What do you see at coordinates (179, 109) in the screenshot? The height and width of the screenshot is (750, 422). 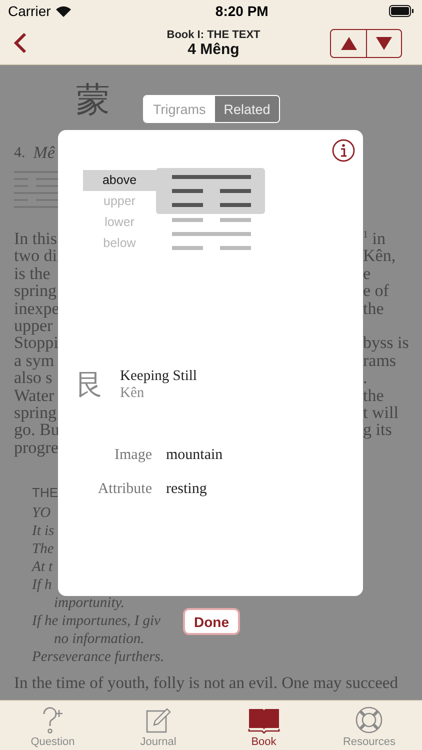 I see `segment-tab: Trigrams` at bounding box center [179, 109].